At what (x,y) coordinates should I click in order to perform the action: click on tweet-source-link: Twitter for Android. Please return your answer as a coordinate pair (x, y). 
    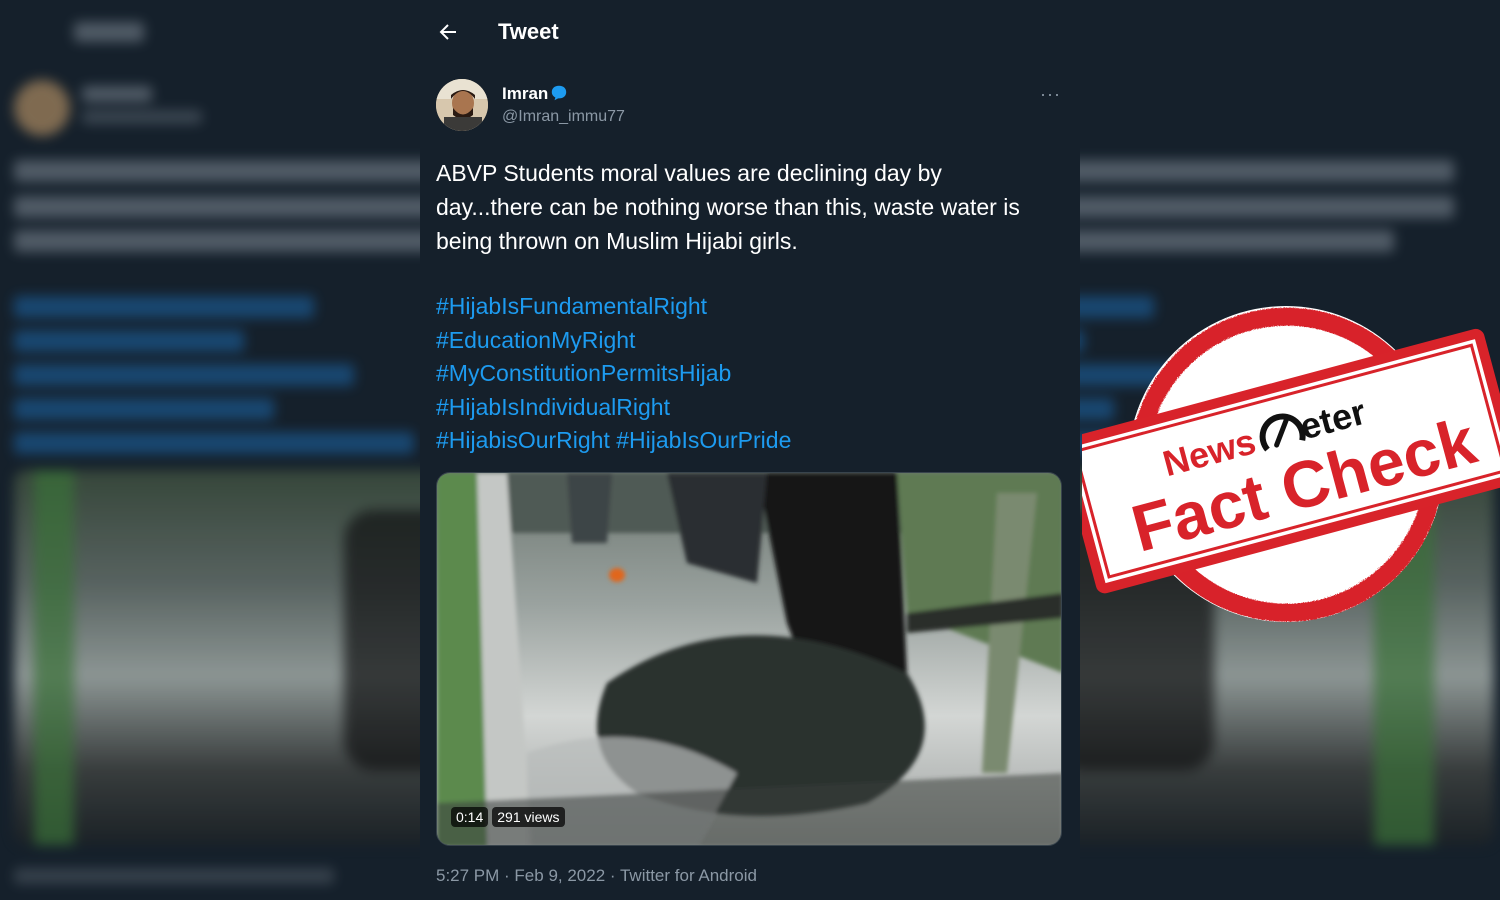
    Looking at the image, I should click on (688, 875).